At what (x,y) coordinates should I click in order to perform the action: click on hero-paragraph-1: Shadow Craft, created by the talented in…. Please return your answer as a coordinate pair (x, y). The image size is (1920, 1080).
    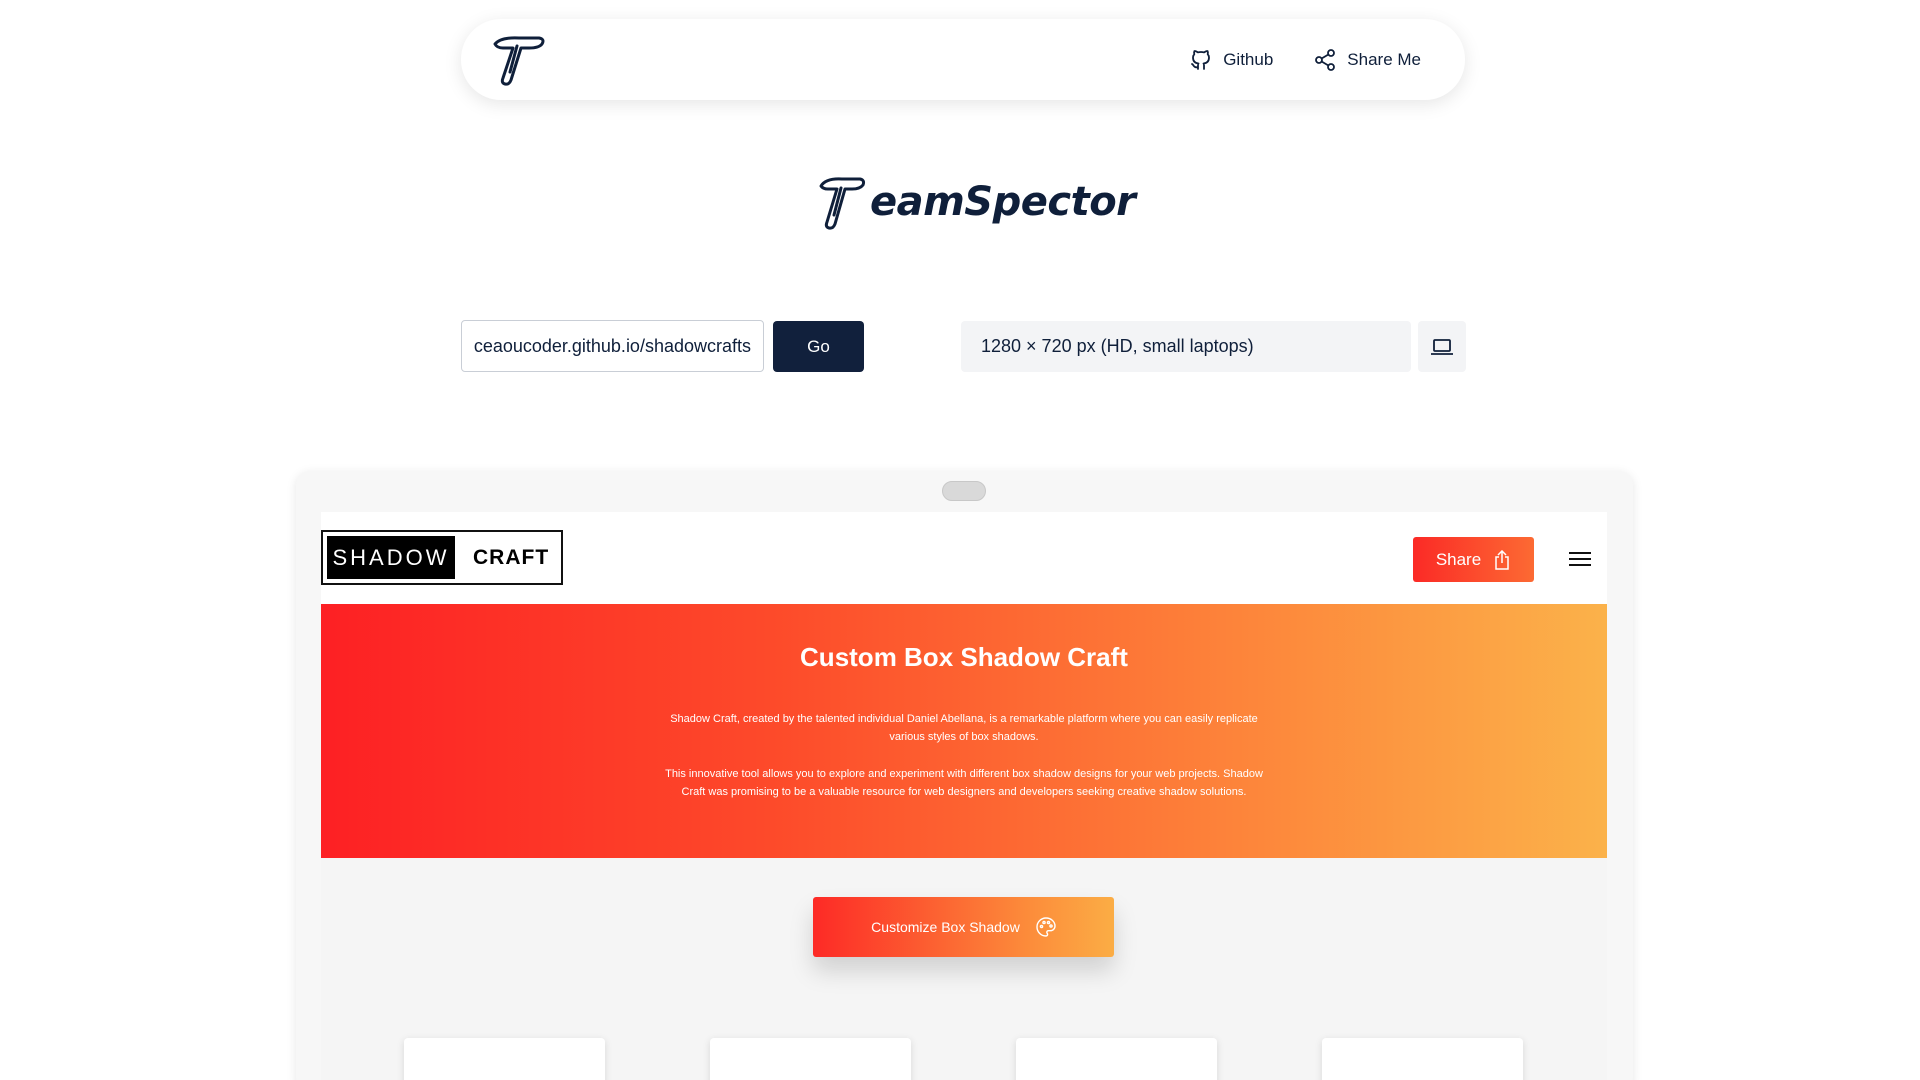
    Looking at the image, I should click on (964, 728).